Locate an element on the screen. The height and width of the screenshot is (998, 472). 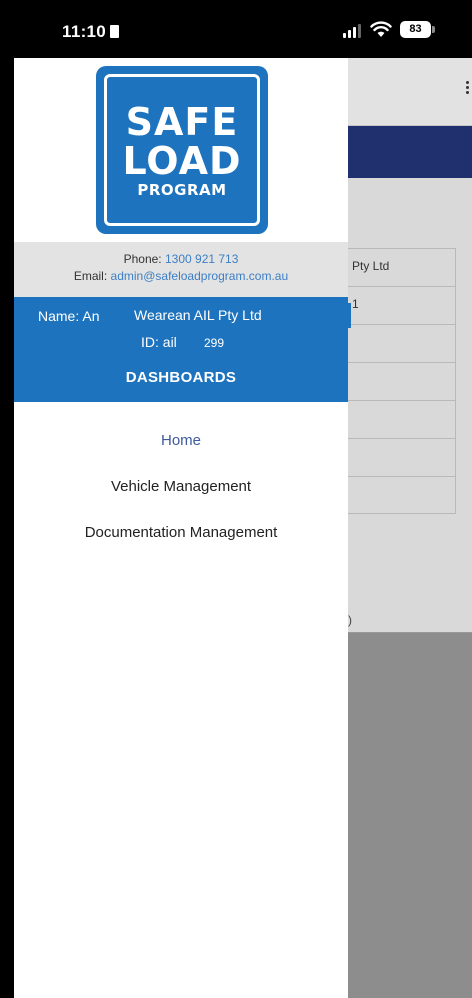
table-row: 1 is located at coordinates (402, 305).